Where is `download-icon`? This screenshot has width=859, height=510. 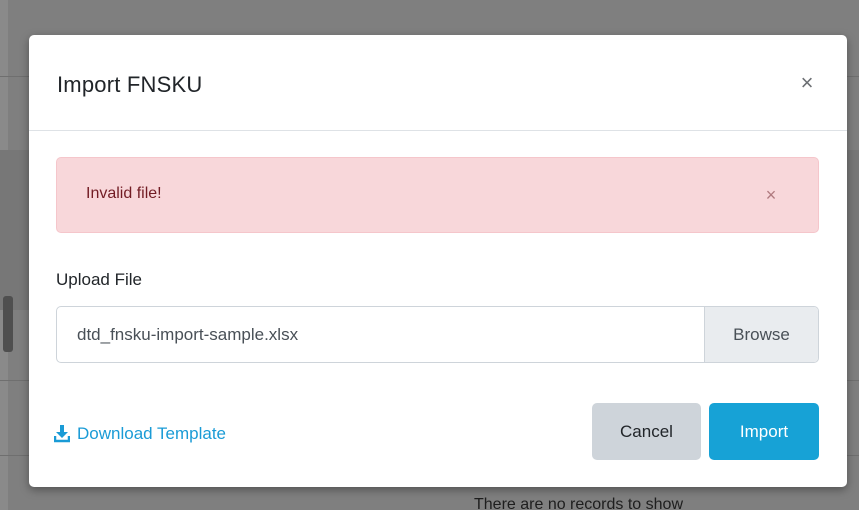
download-icon is located at coordinates (62, 434).